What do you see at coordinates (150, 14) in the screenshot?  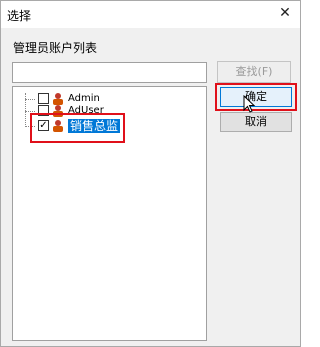 I see `title-bar: 选择 ✕` at bounding box center [150, 14].